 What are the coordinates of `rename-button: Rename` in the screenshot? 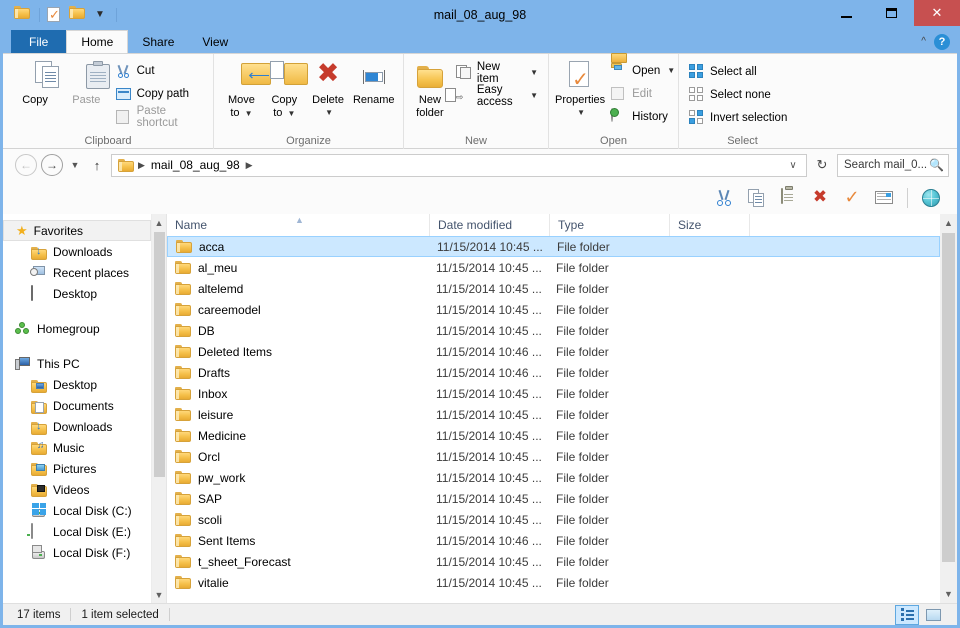 It's located at (373, 82).